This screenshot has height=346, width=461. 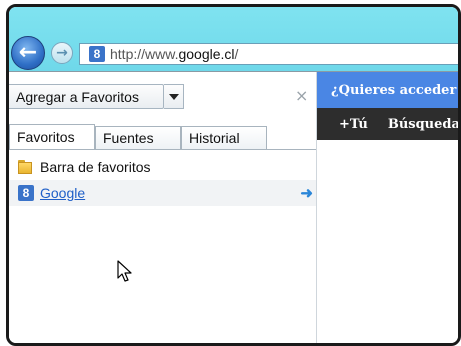 I want to click on favorites-tabs: Favoritos Fuentes Historial, so click(x=162, y=136).